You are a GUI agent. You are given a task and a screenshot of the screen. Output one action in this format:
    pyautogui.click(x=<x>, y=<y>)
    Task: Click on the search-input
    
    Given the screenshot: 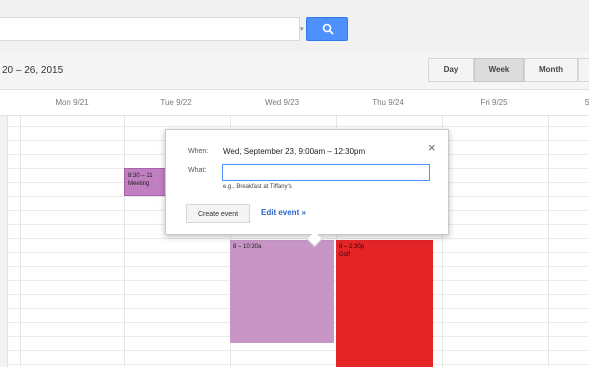 What is the action you would take?
    pyautogui.click(x=150, y=29)
    